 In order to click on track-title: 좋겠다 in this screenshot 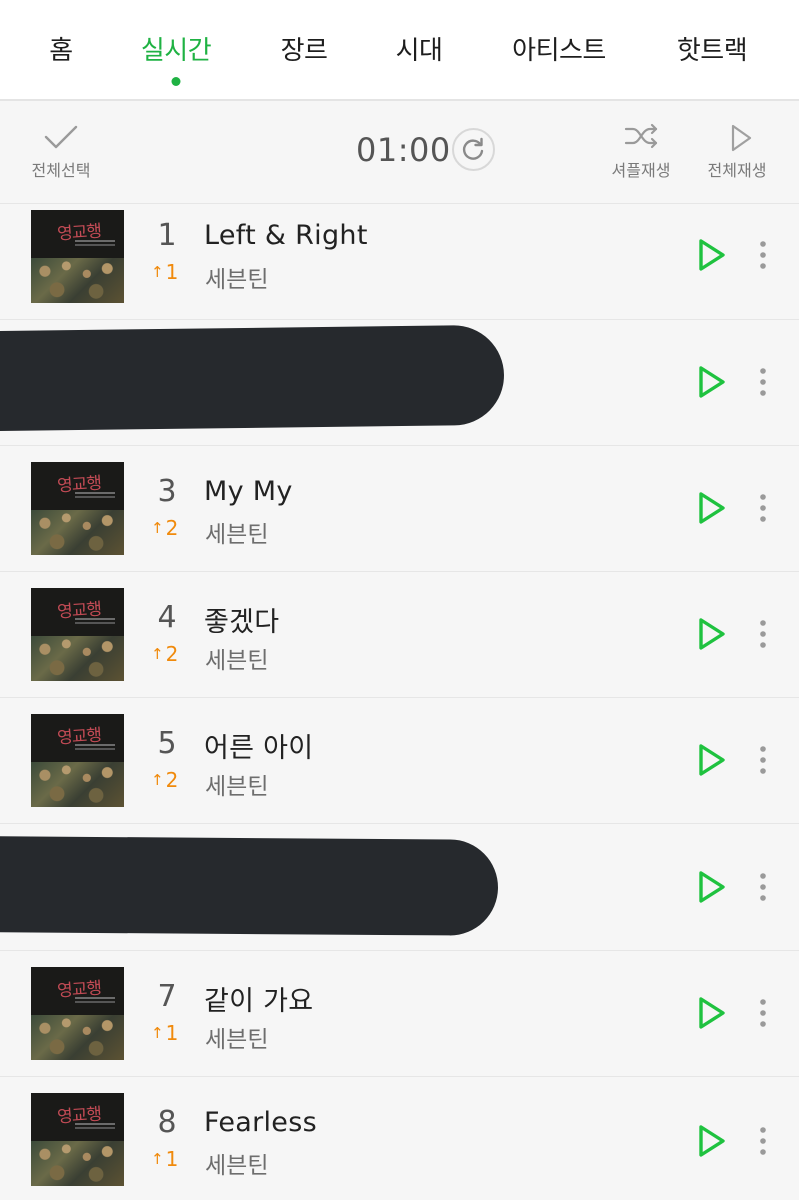, I will do `click(242, 622)`.